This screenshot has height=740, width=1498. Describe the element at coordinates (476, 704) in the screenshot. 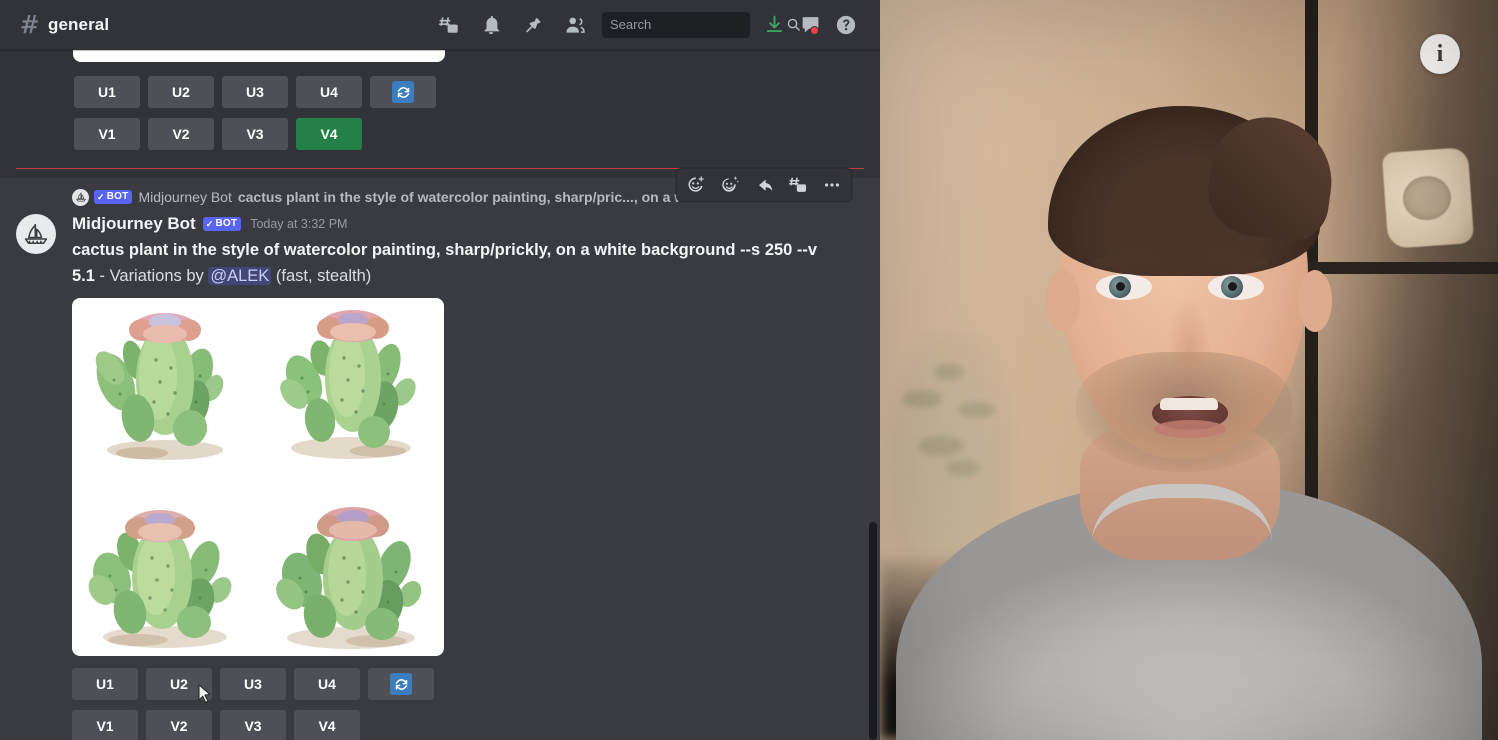

I see `message-action-buttons: U1 U2 U3 U4 V1 V2 V3 V4` at that location.